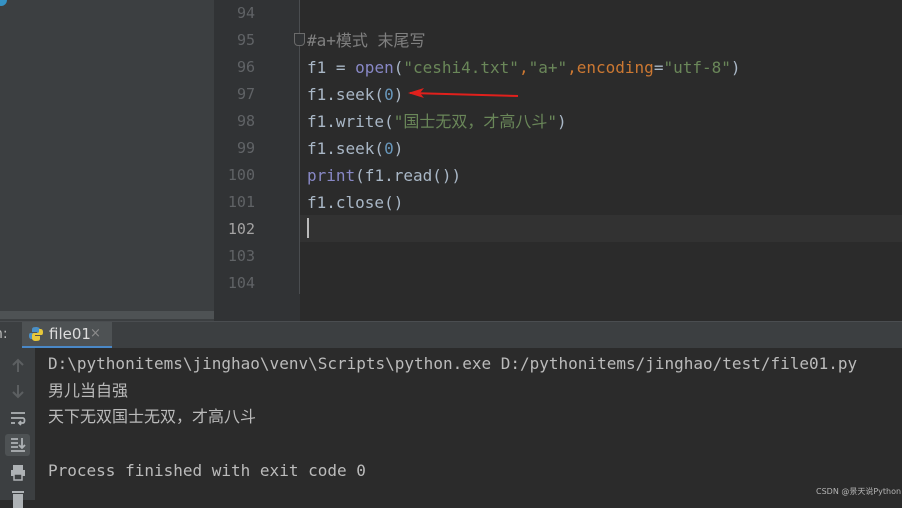  What do you see at coordinates (408, 175) in the screenshot?
I see `code-token: (f1.read())` at bounding box center [408, 175].